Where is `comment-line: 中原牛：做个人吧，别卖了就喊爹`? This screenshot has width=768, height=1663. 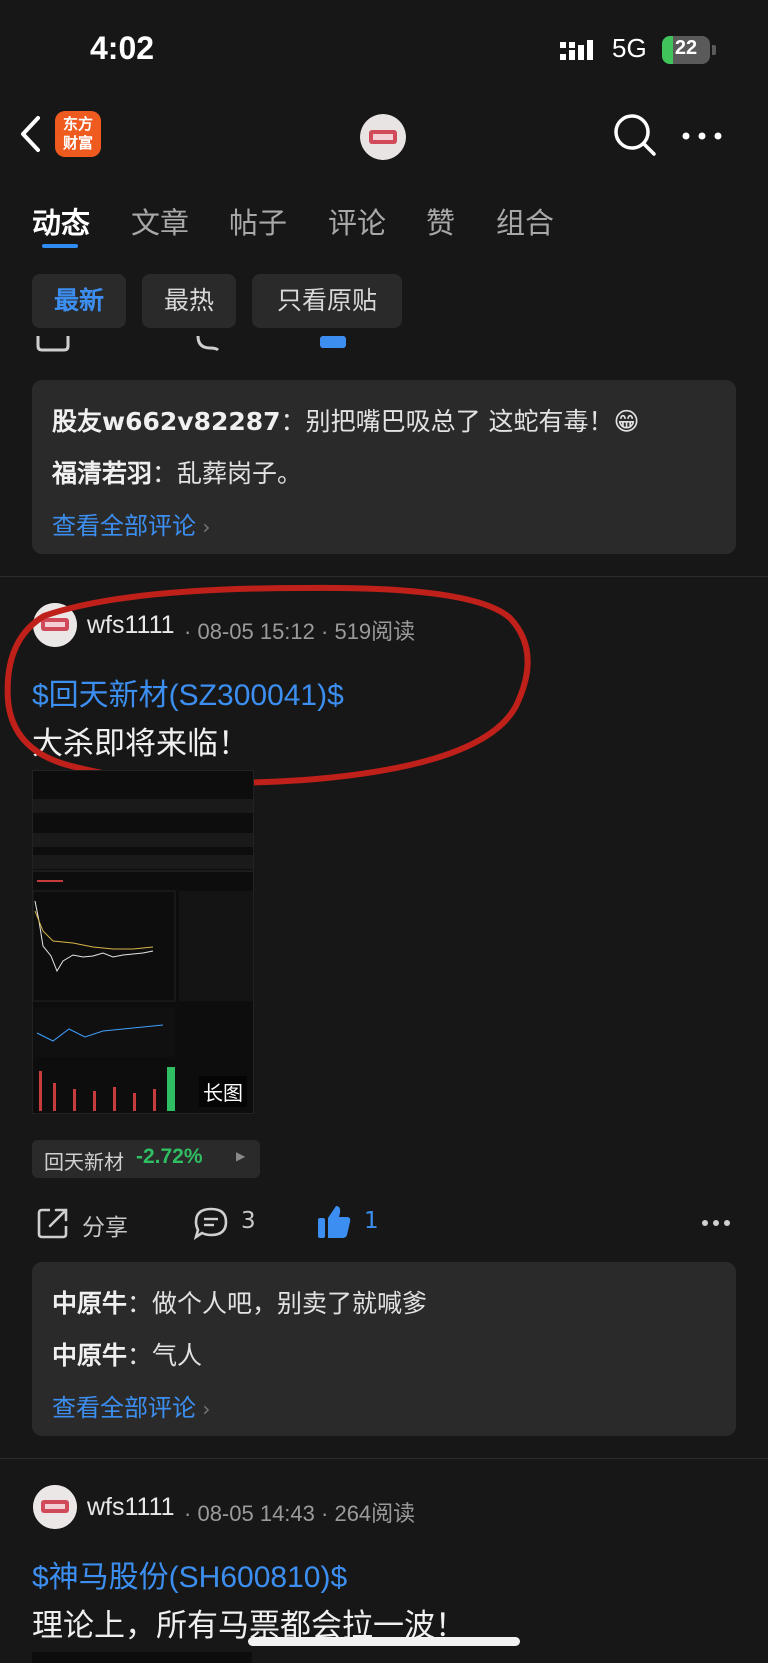
comment-line: 中原牛：做个人吧，别卖了就喊爹 is located at coordinates (239, 1302).